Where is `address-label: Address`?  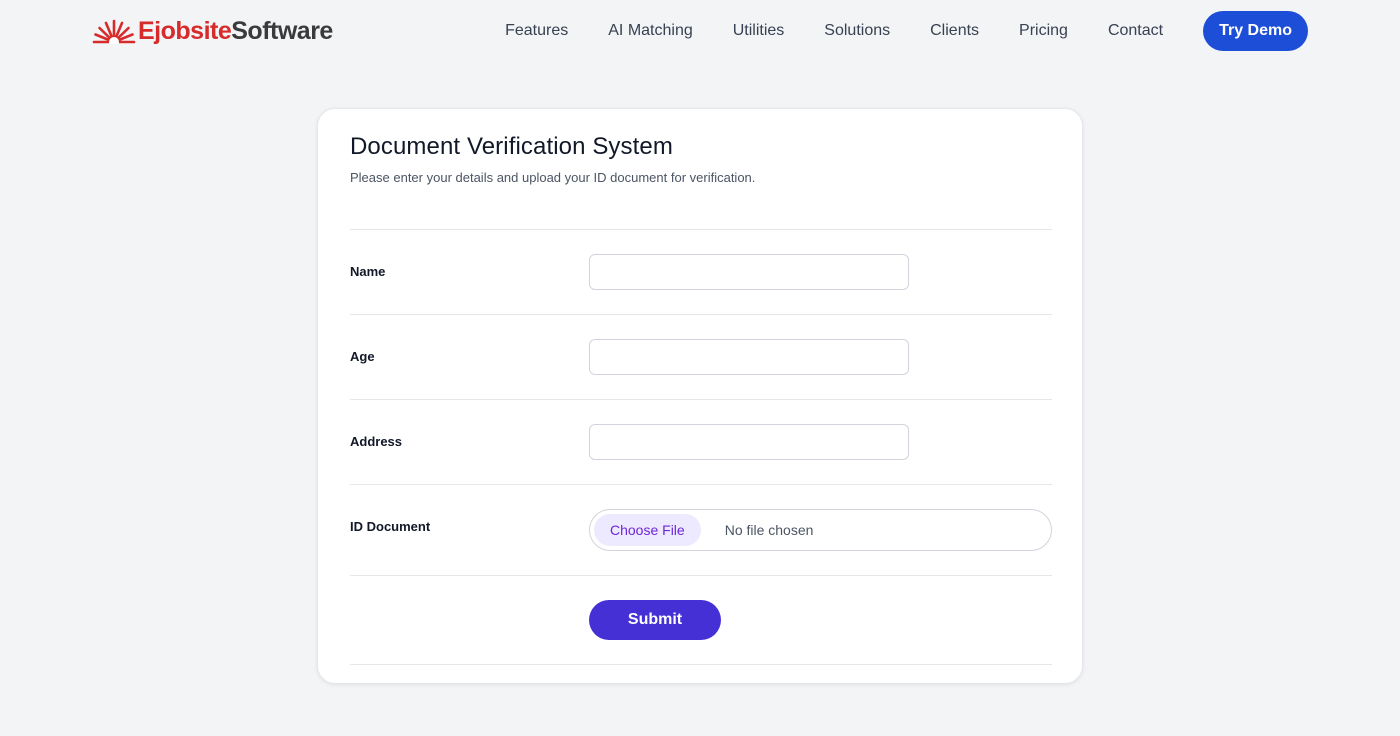 address-label: Address is located at coordinates (376, 441).